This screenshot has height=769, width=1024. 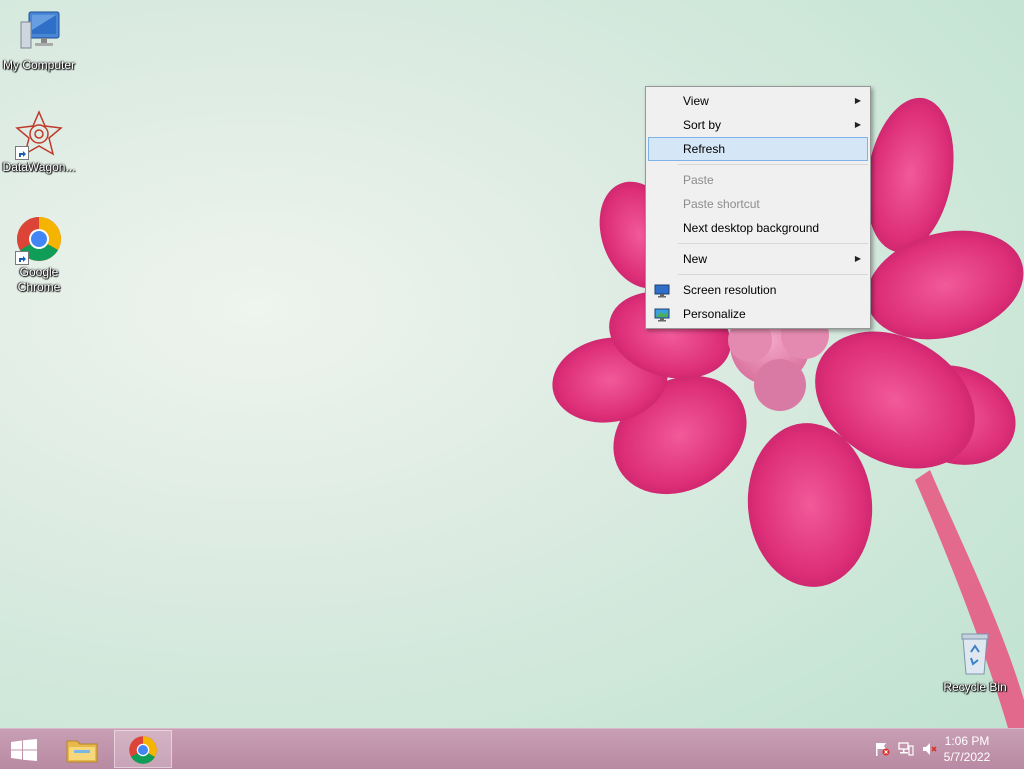 What do you see at coordinates (695, 259) in the screenshot?
I see `menu-item-label: New` at bounding box center [695, 259].